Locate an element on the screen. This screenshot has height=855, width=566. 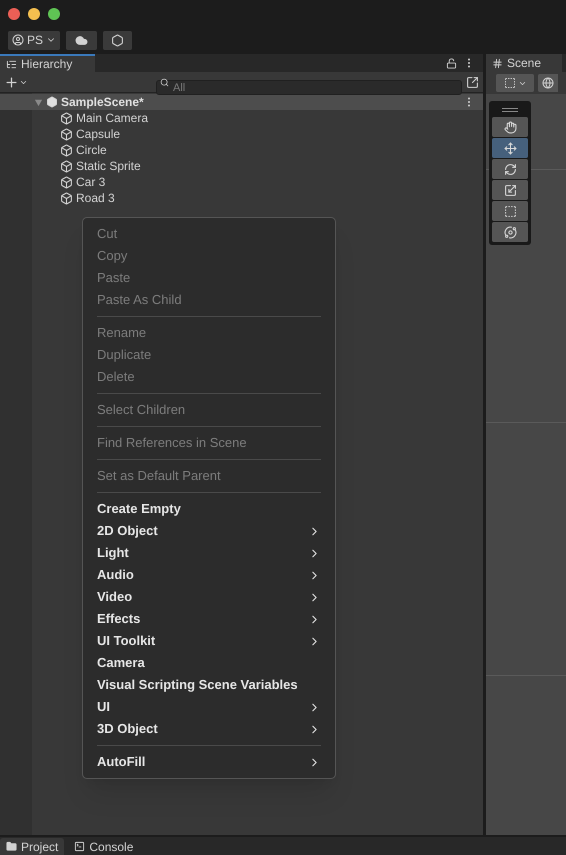
hierarchy-item: Road 3 is located at coordinates (241, 198).